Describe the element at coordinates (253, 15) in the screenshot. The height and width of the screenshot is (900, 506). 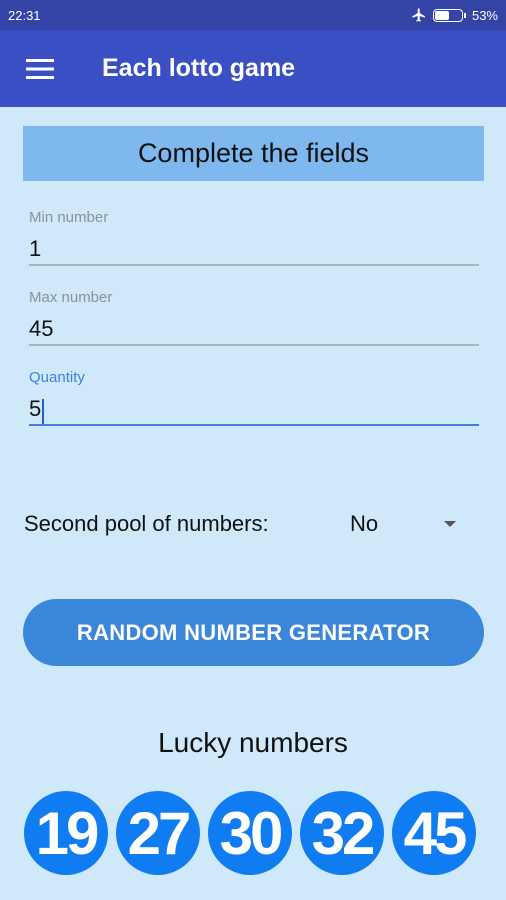
I see `status-bar: 22:31 53%` at that location.